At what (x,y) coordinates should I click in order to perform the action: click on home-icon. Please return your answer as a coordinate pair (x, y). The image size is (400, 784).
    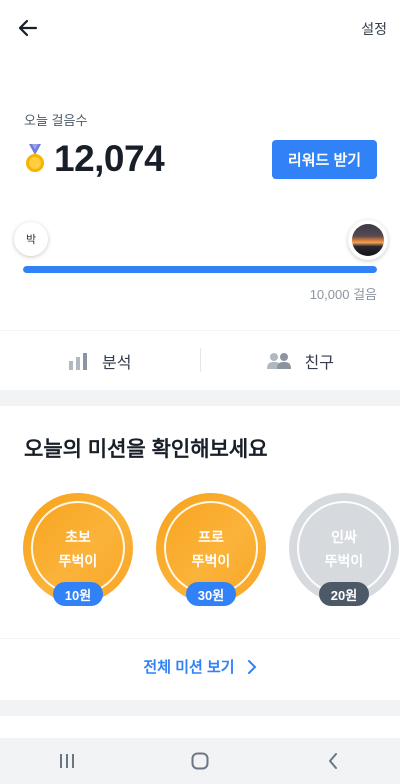
    Looking at the image, I should click on (200, 761).